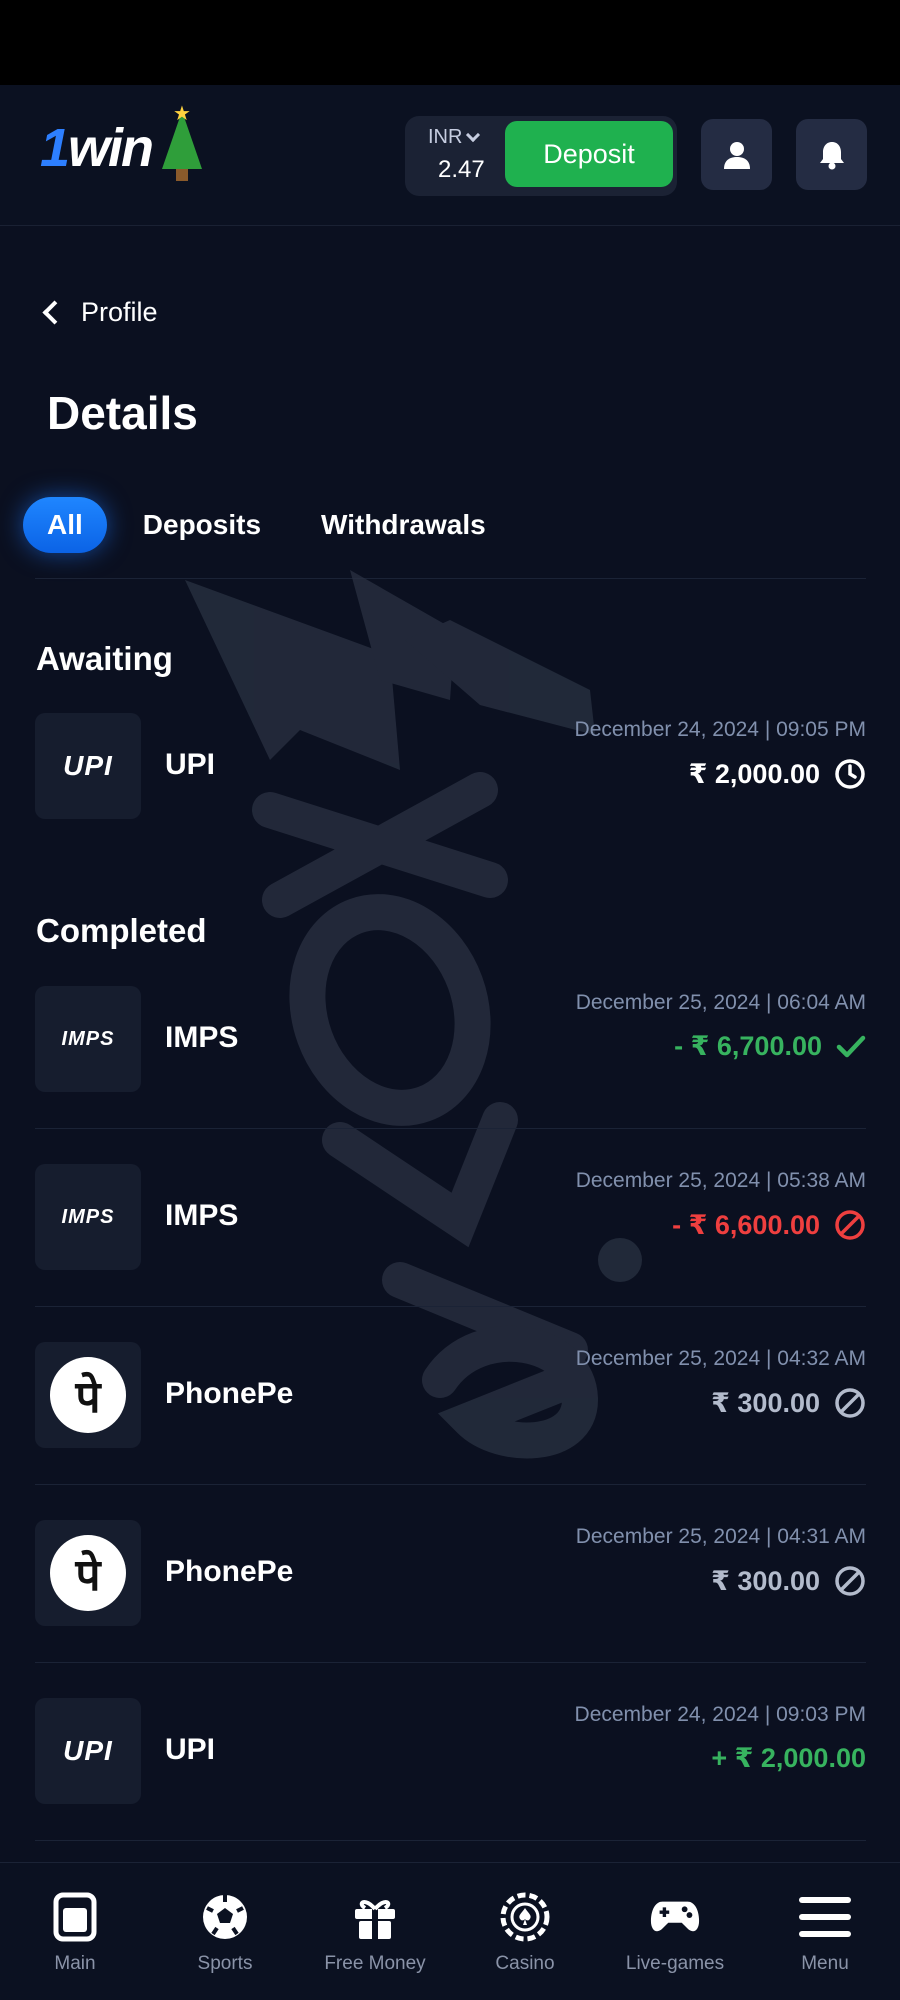  I want to click on hamburger-icon, so click(825, 1917).